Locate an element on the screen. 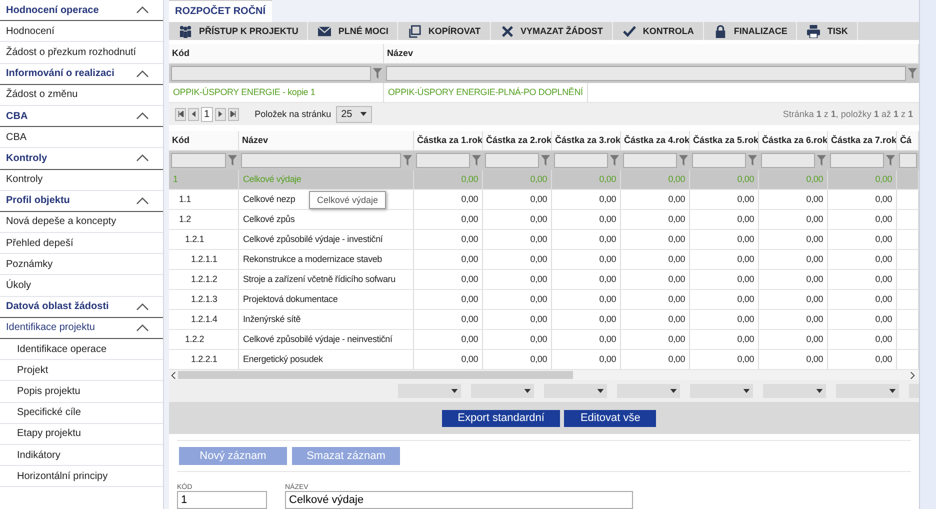  column-header: Název is located at coordinates (326, 140).